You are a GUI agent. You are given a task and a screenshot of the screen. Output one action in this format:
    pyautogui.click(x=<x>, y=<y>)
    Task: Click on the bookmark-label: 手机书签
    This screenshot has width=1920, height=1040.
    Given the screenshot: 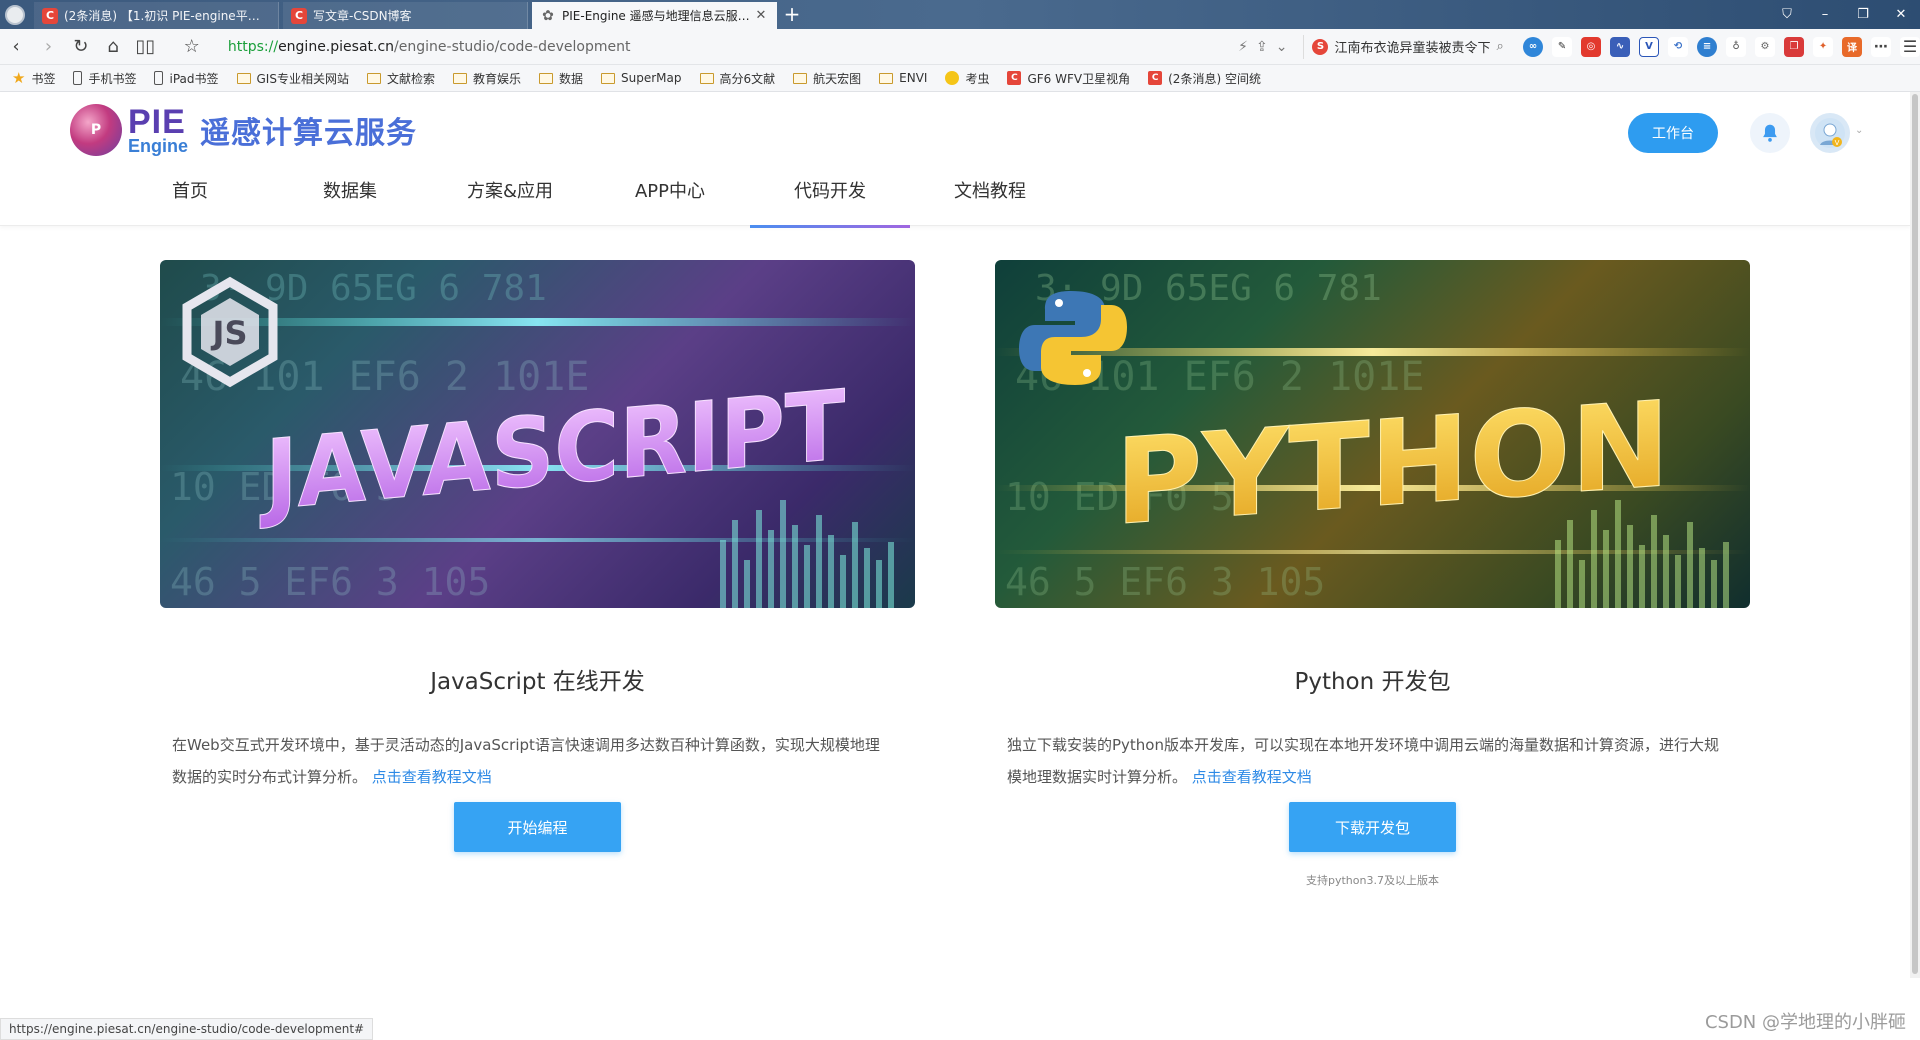 What is the action you would take?
    pyautogui.click(x=112, y=78)
    